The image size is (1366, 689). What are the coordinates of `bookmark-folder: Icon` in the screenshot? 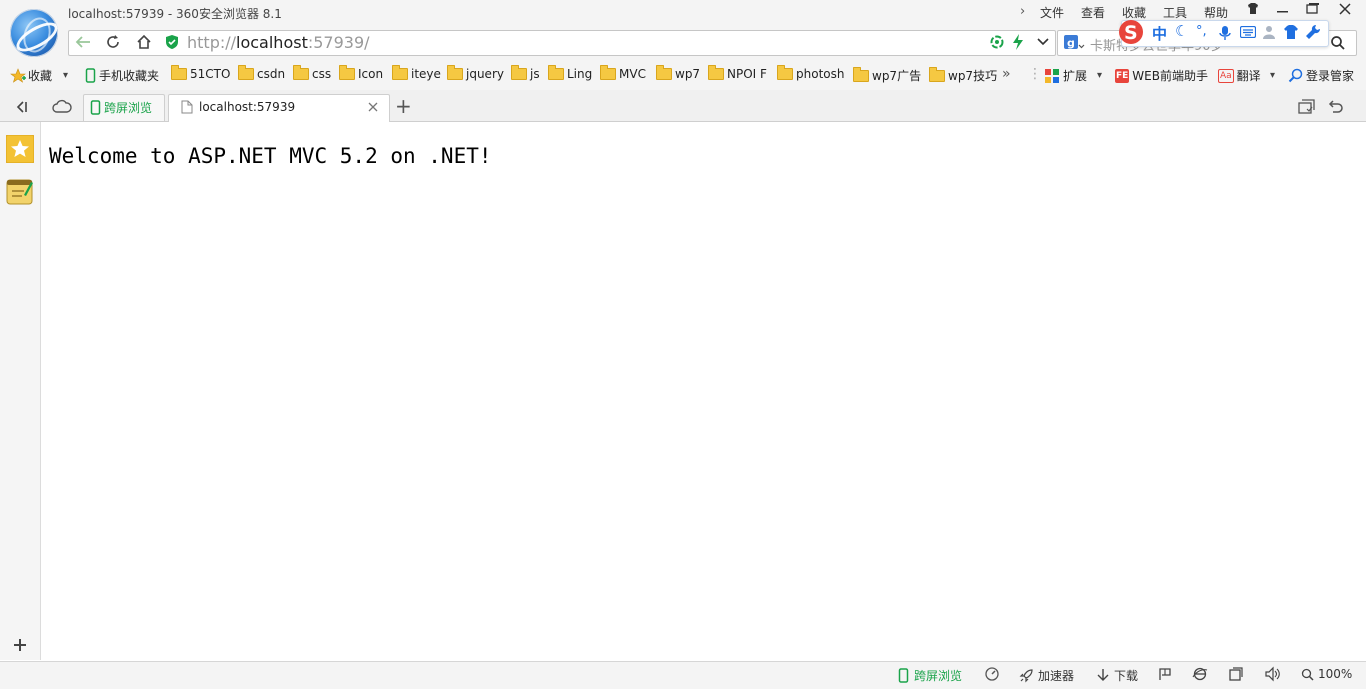 It's located at (361, 73).